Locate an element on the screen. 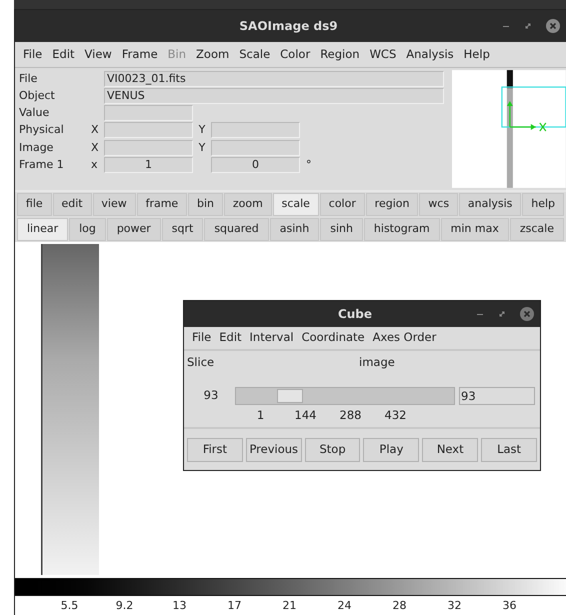  toolbar-button: wcs is located at coordinates (438, 204).